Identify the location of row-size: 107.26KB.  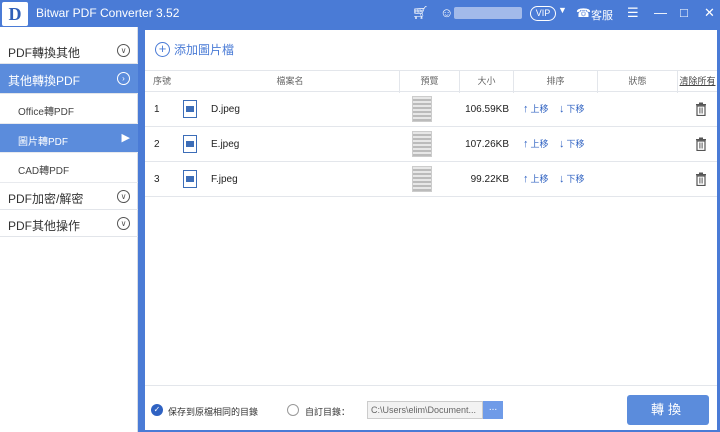
(487, 144).